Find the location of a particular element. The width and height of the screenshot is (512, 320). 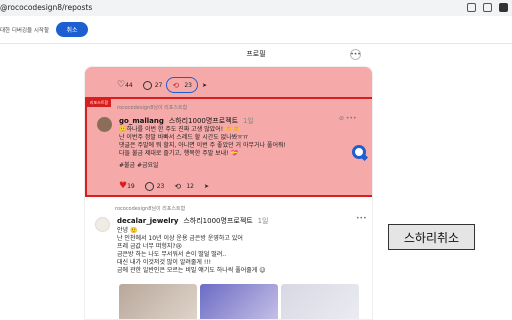

cancel-button: 취소 is located at coordinates (72, 29).